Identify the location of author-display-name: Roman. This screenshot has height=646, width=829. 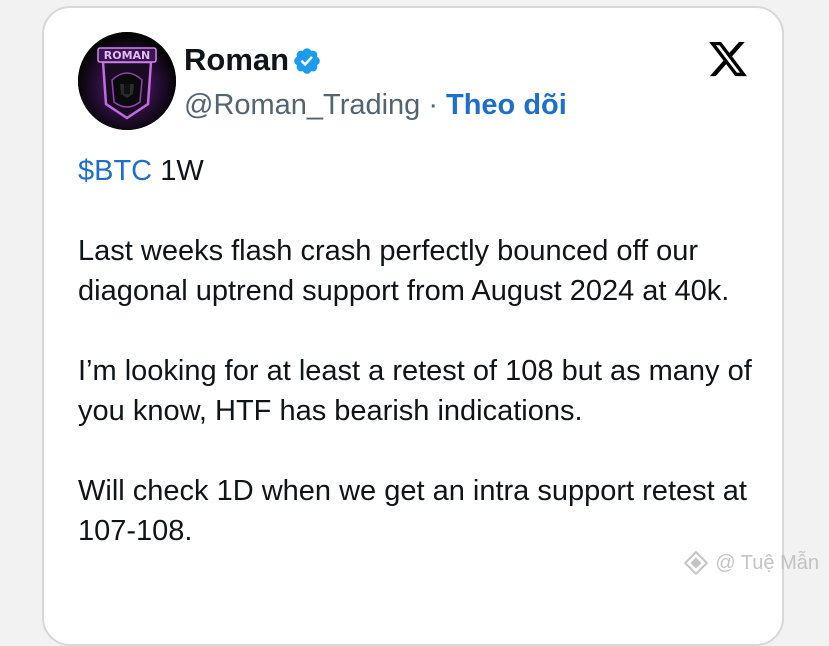
(236, 60).